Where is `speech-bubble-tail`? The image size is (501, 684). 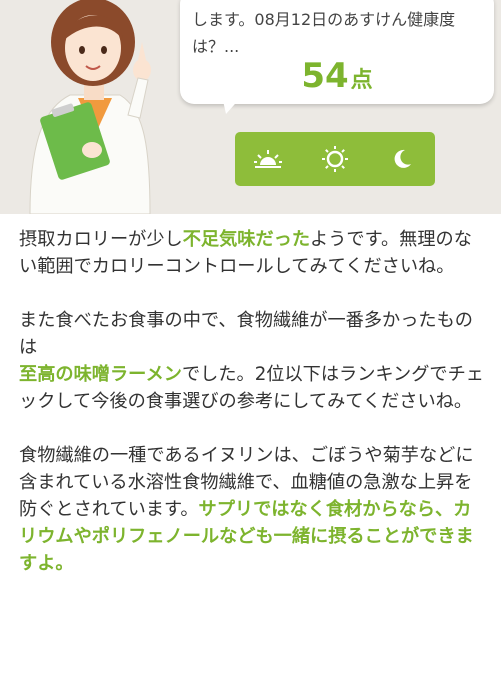
speech-bubble-tail is located at coordinates (232, 105).